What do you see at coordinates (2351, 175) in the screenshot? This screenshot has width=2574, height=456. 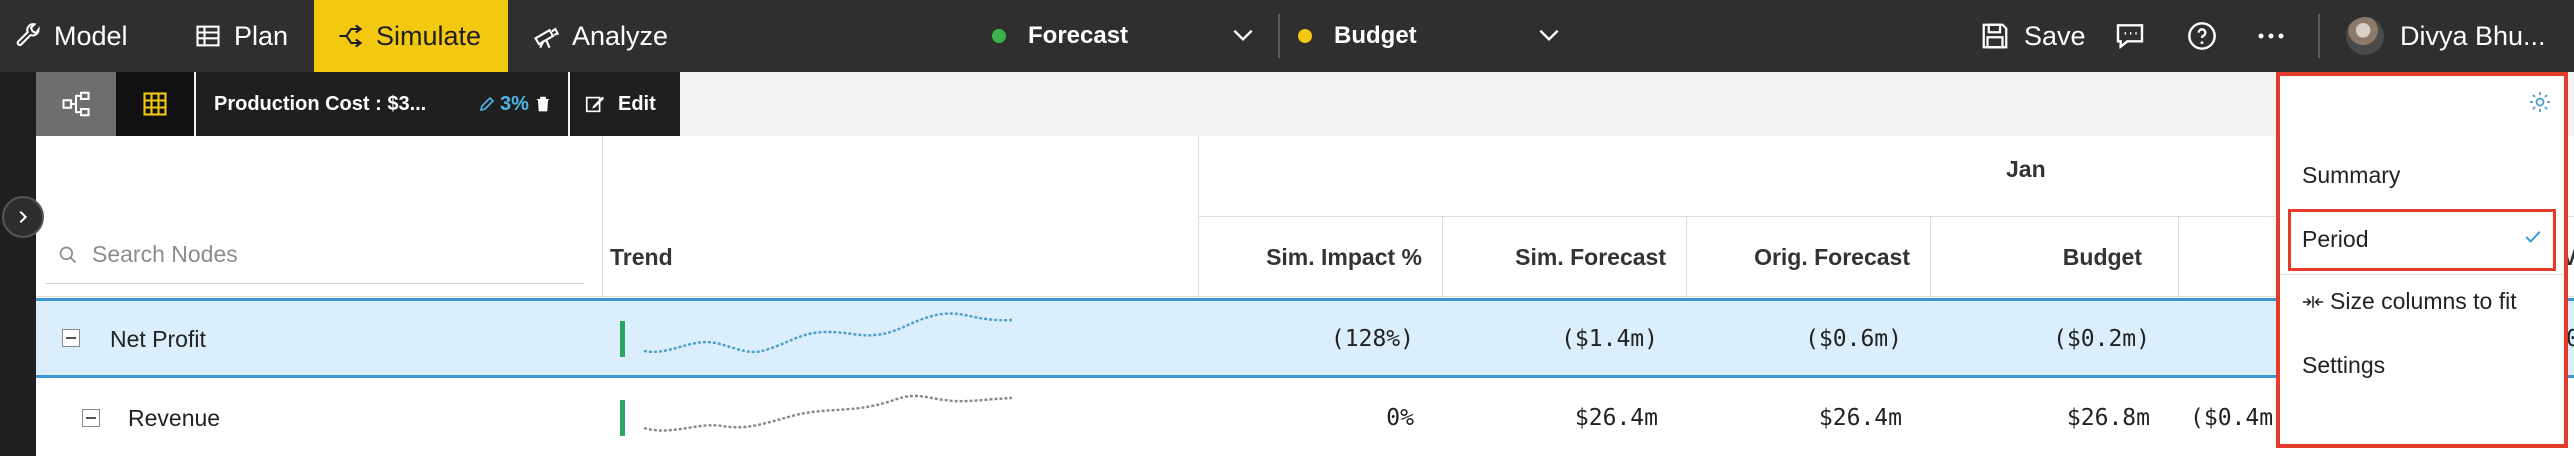 I see `menu-item-summary: Summary` at bounding box center [2351, 175].